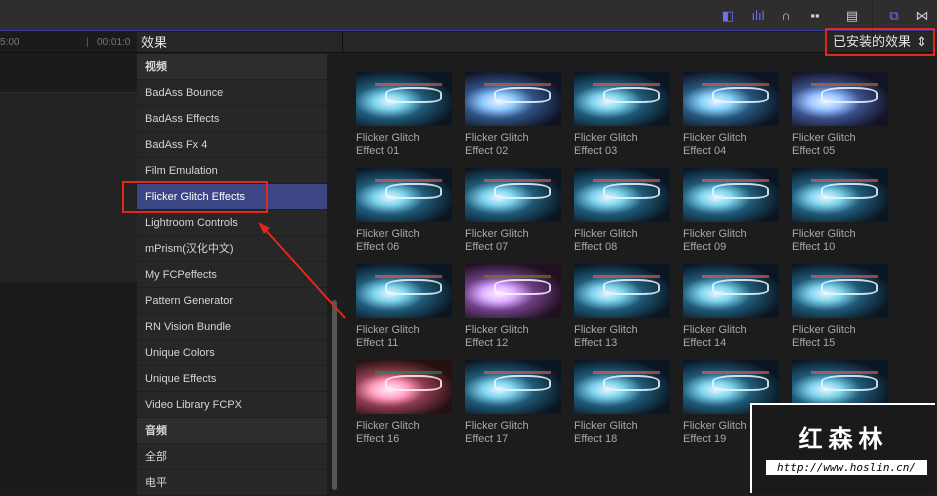  What do you see at coordinates (843, 439) in the screenshot?
I see `watermark-title: 红森林` at bounding box center [843, 439].